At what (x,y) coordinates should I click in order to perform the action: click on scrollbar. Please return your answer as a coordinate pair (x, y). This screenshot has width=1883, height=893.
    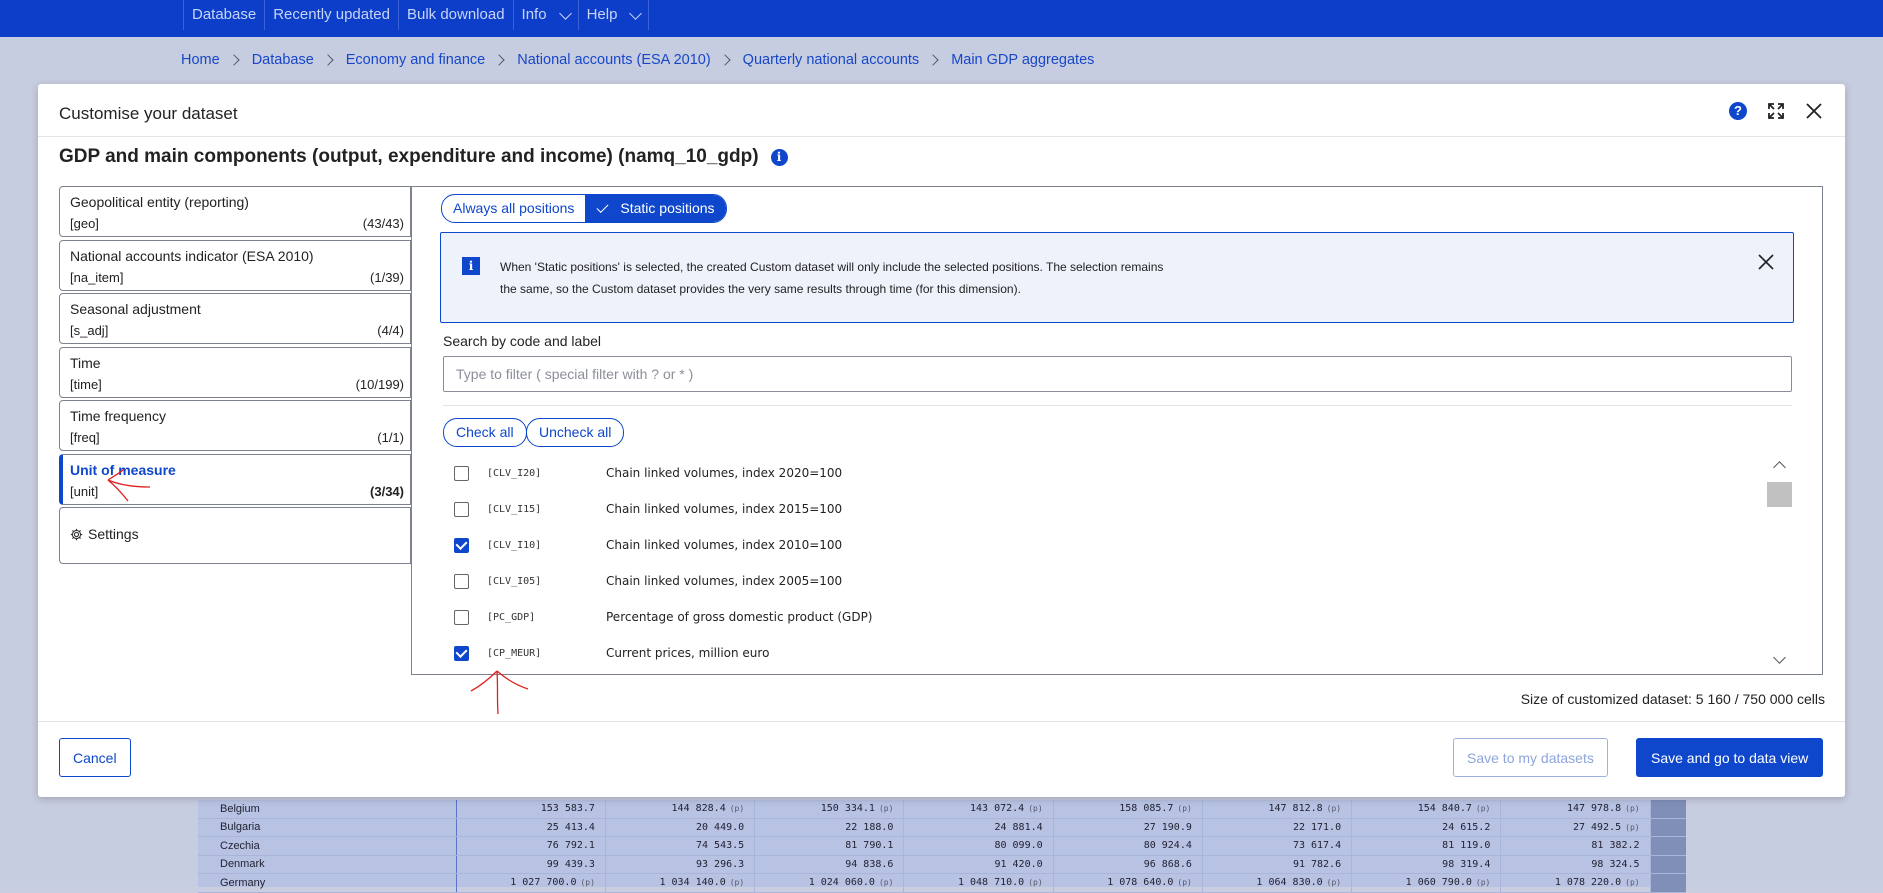
    Looking at the image, I should click on (1779, 562).